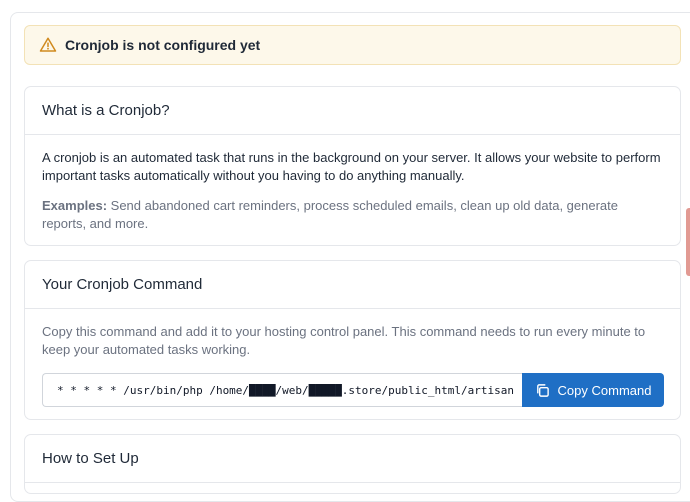 The width and height of the screenshot is (690, 502). What do you see at coordinates (48, 45) in the screenshot?
I see `warning-triangle-icon` at bounding box center [48, 45].